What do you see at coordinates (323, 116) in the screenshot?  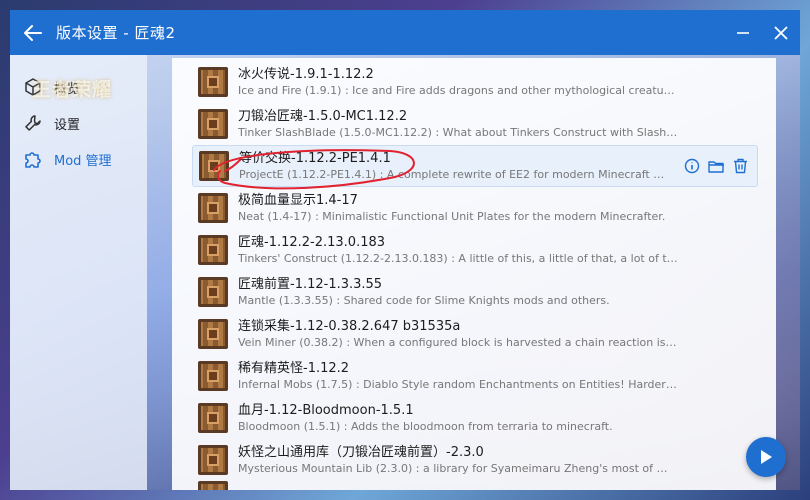 I see `mod-name: 刀锻冶匠魂-1.5.0-MC1.12.2` at bounding box center [323, 116].